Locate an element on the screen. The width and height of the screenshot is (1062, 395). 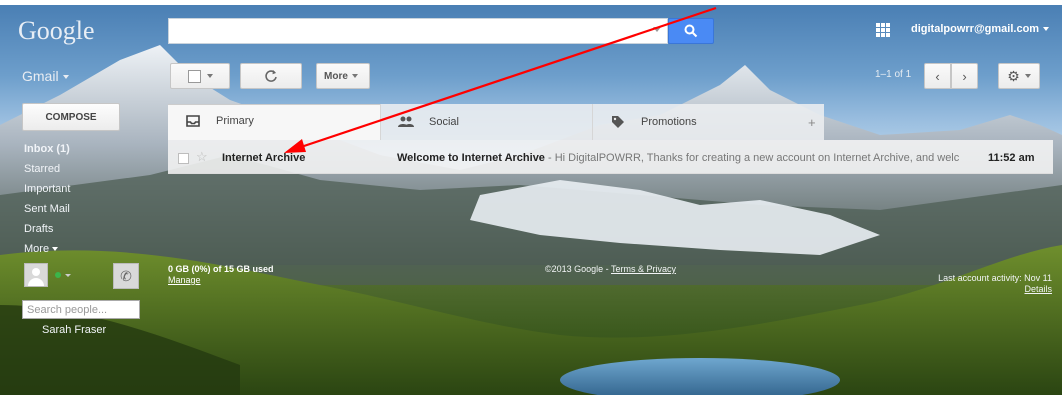
person-icon is located at coordinates (36, 272).